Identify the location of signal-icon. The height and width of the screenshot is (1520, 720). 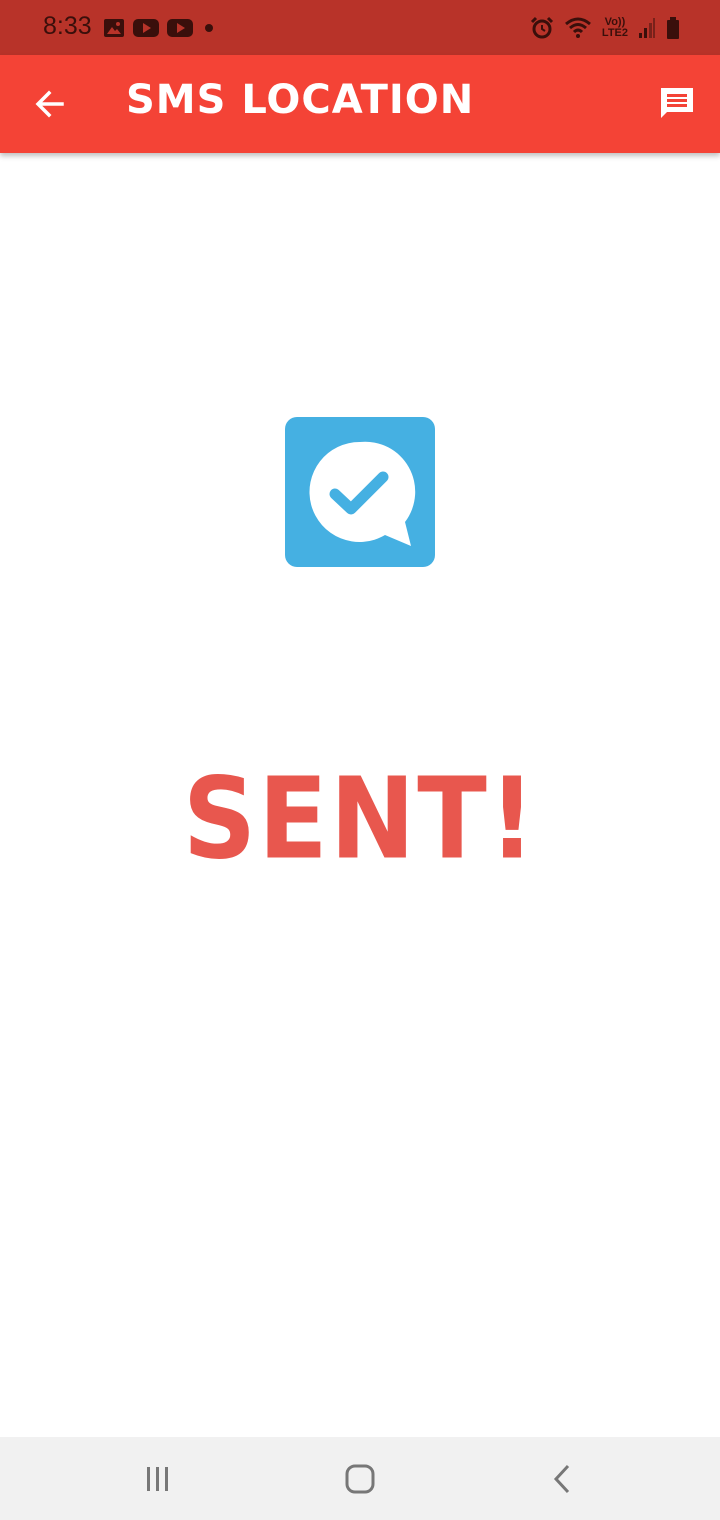
(647, 28).